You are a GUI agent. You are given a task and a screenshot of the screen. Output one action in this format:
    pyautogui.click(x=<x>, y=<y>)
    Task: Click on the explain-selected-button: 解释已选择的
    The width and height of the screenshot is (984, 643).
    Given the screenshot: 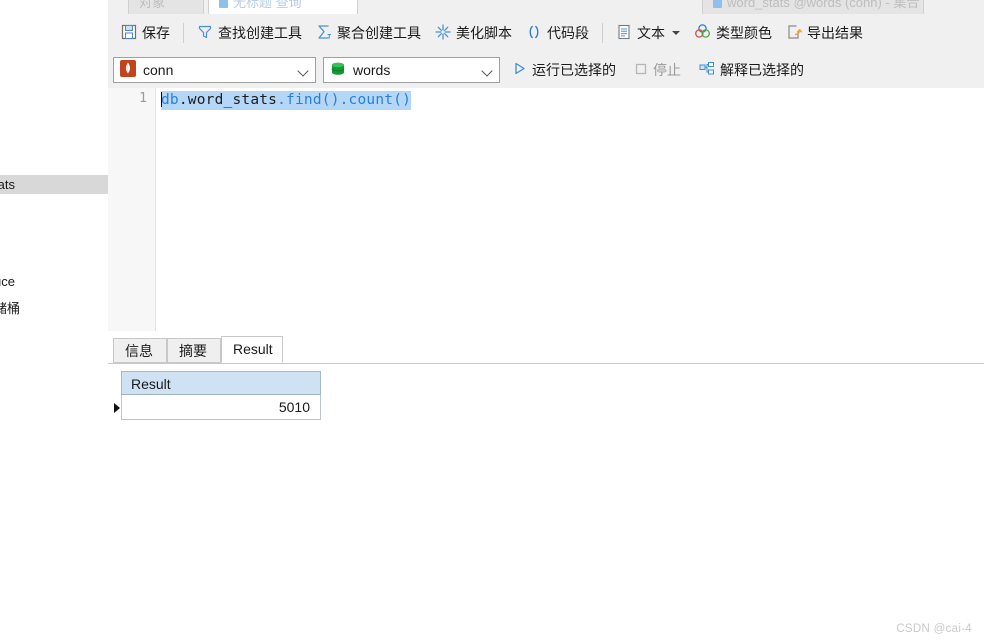 What is the action you would take?
    pyautogui.click(x=751, y=70)
    